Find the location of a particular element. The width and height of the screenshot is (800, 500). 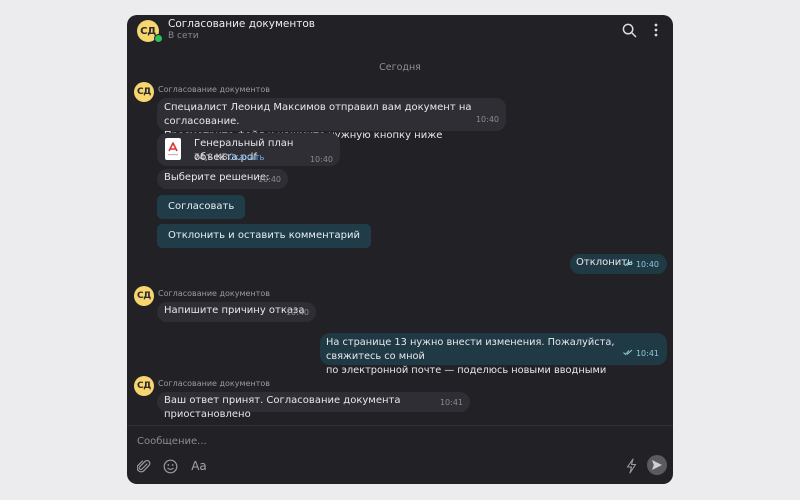

outgoing-message-bubble: Отклонить 10:40 is located at coordinates (618, 264).